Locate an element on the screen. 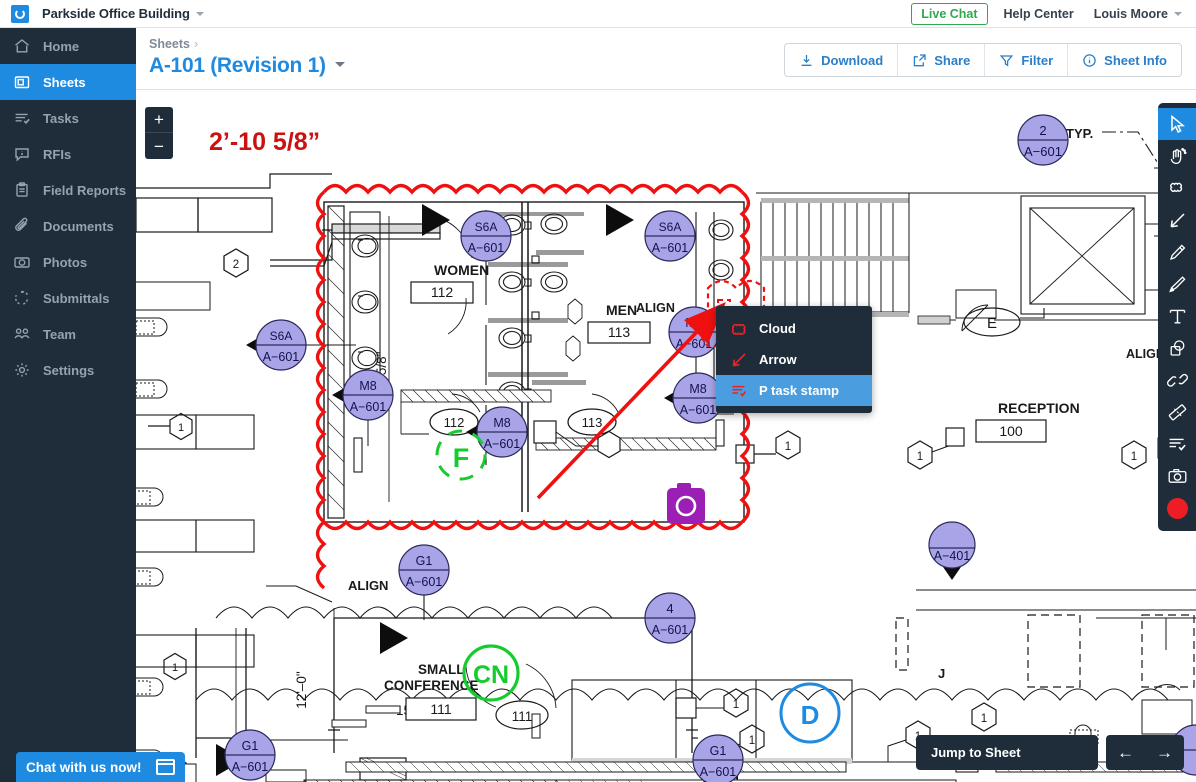 The width and height of the screenshot is (1196, 782). sidebar-item-settings: Settings is located at coordinates (68, 370).